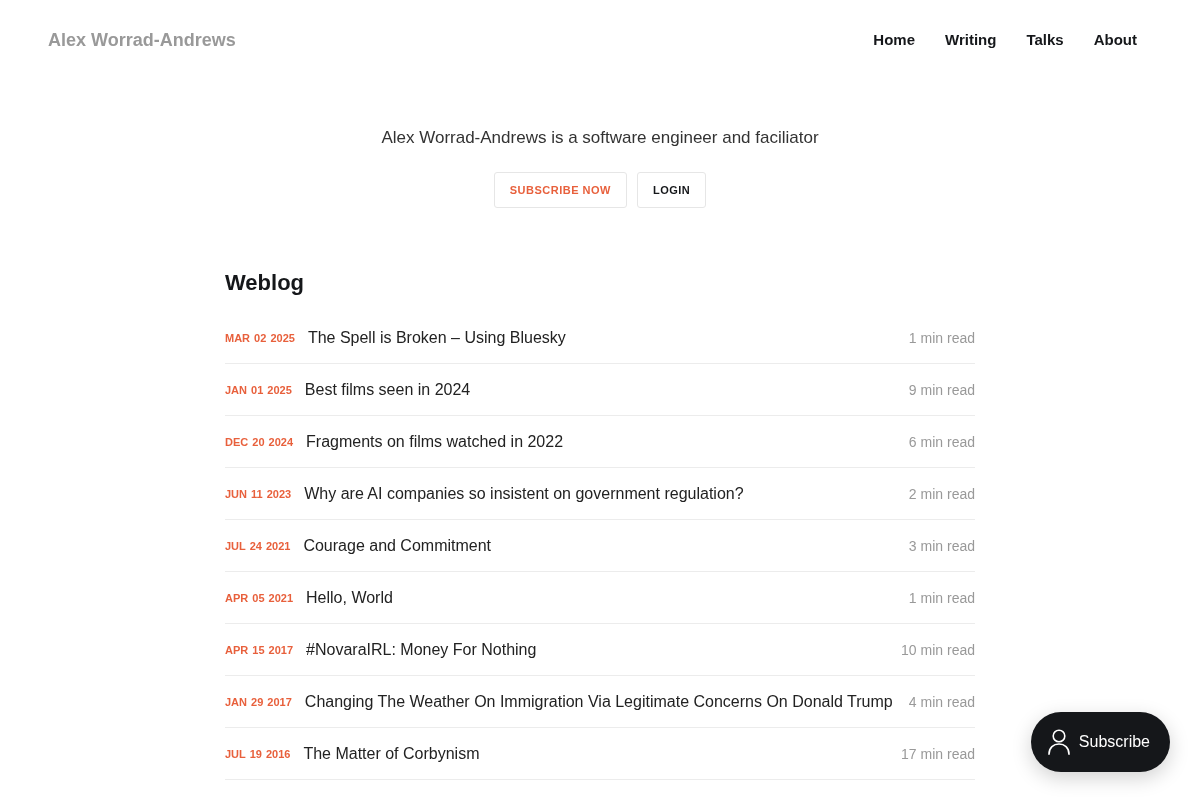 The height and width of the screenshot is (800, 1200). What do you see at coordinates (937, 649) in the screenshot?
I see `read-time: 10 min read` at bounding box center [937, 649].